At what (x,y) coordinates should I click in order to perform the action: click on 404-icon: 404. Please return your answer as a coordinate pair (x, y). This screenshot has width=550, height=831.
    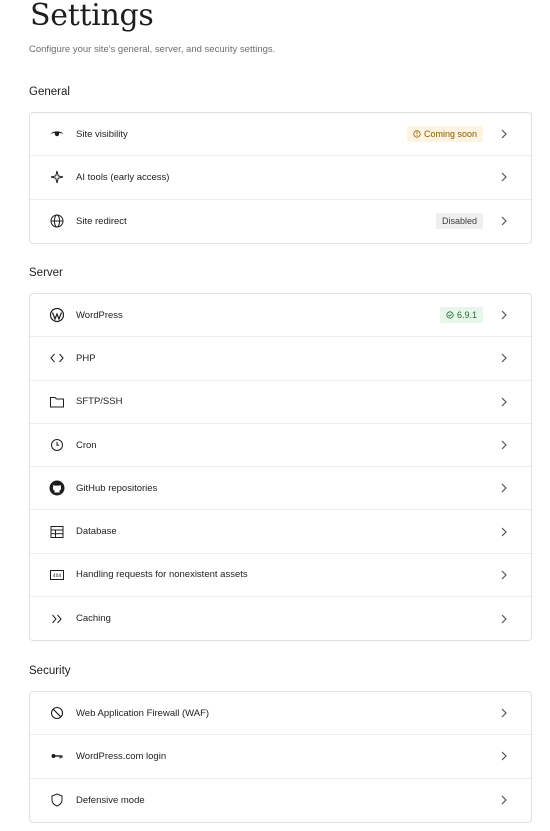
    Looking at the image, I should click on (57, 575).